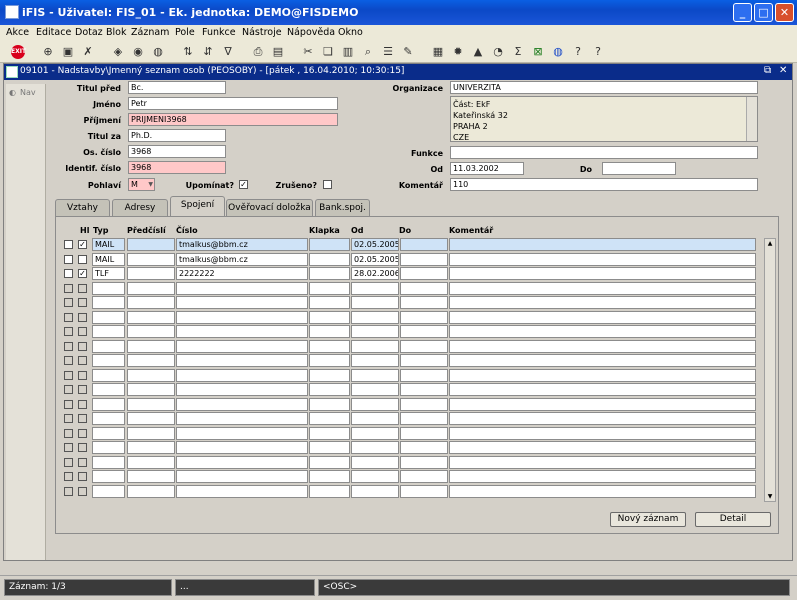 The width and height of the screenshot is (797, 600). What do you see at coordinates (88, 52) in the screenshot?
I see `delete-icon: ✗` at bounding box center [88, 52].